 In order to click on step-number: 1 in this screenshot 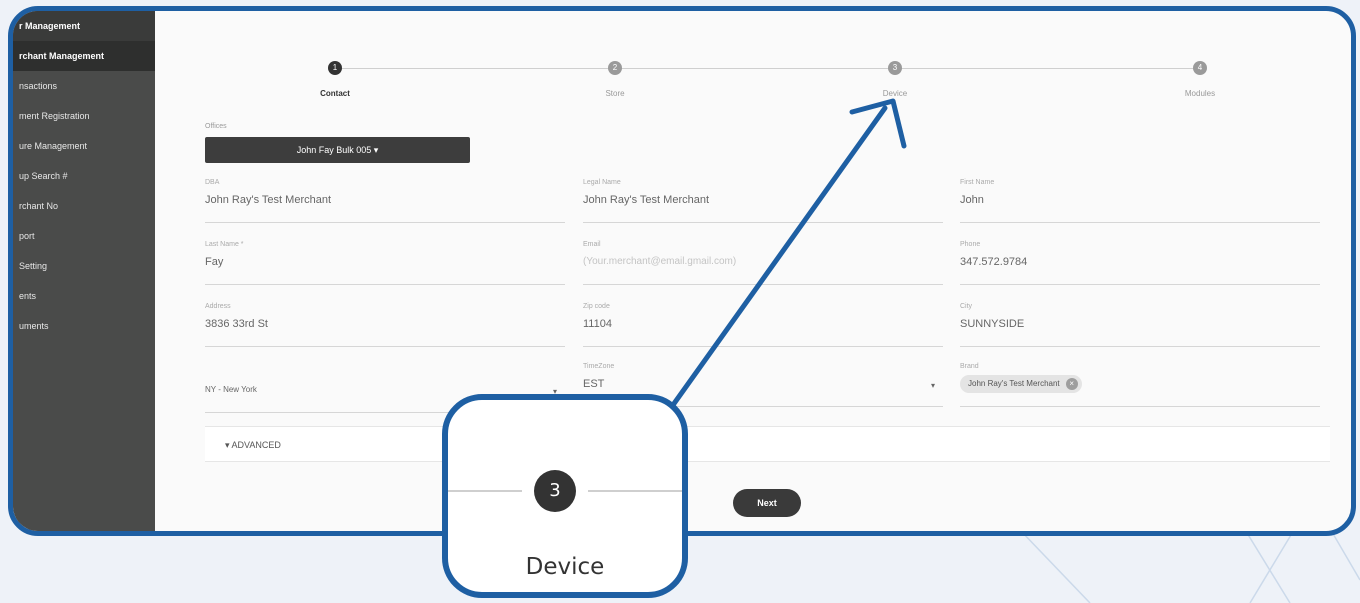, I will do `click(335, 68)`.